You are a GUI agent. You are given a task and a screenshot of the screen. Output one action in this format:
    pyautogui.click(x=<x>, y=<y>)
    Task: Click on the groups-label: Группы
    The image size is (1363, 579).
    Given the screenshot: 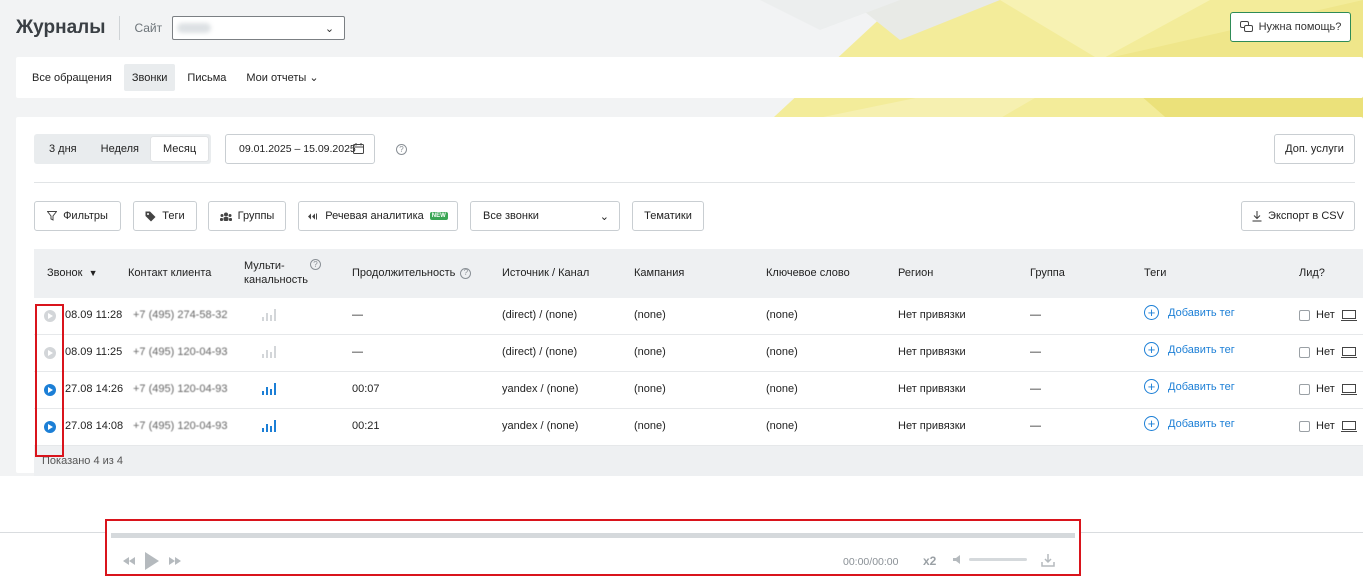 What is the action you would take?
    pyautogui.click(x=256, y=216)
    